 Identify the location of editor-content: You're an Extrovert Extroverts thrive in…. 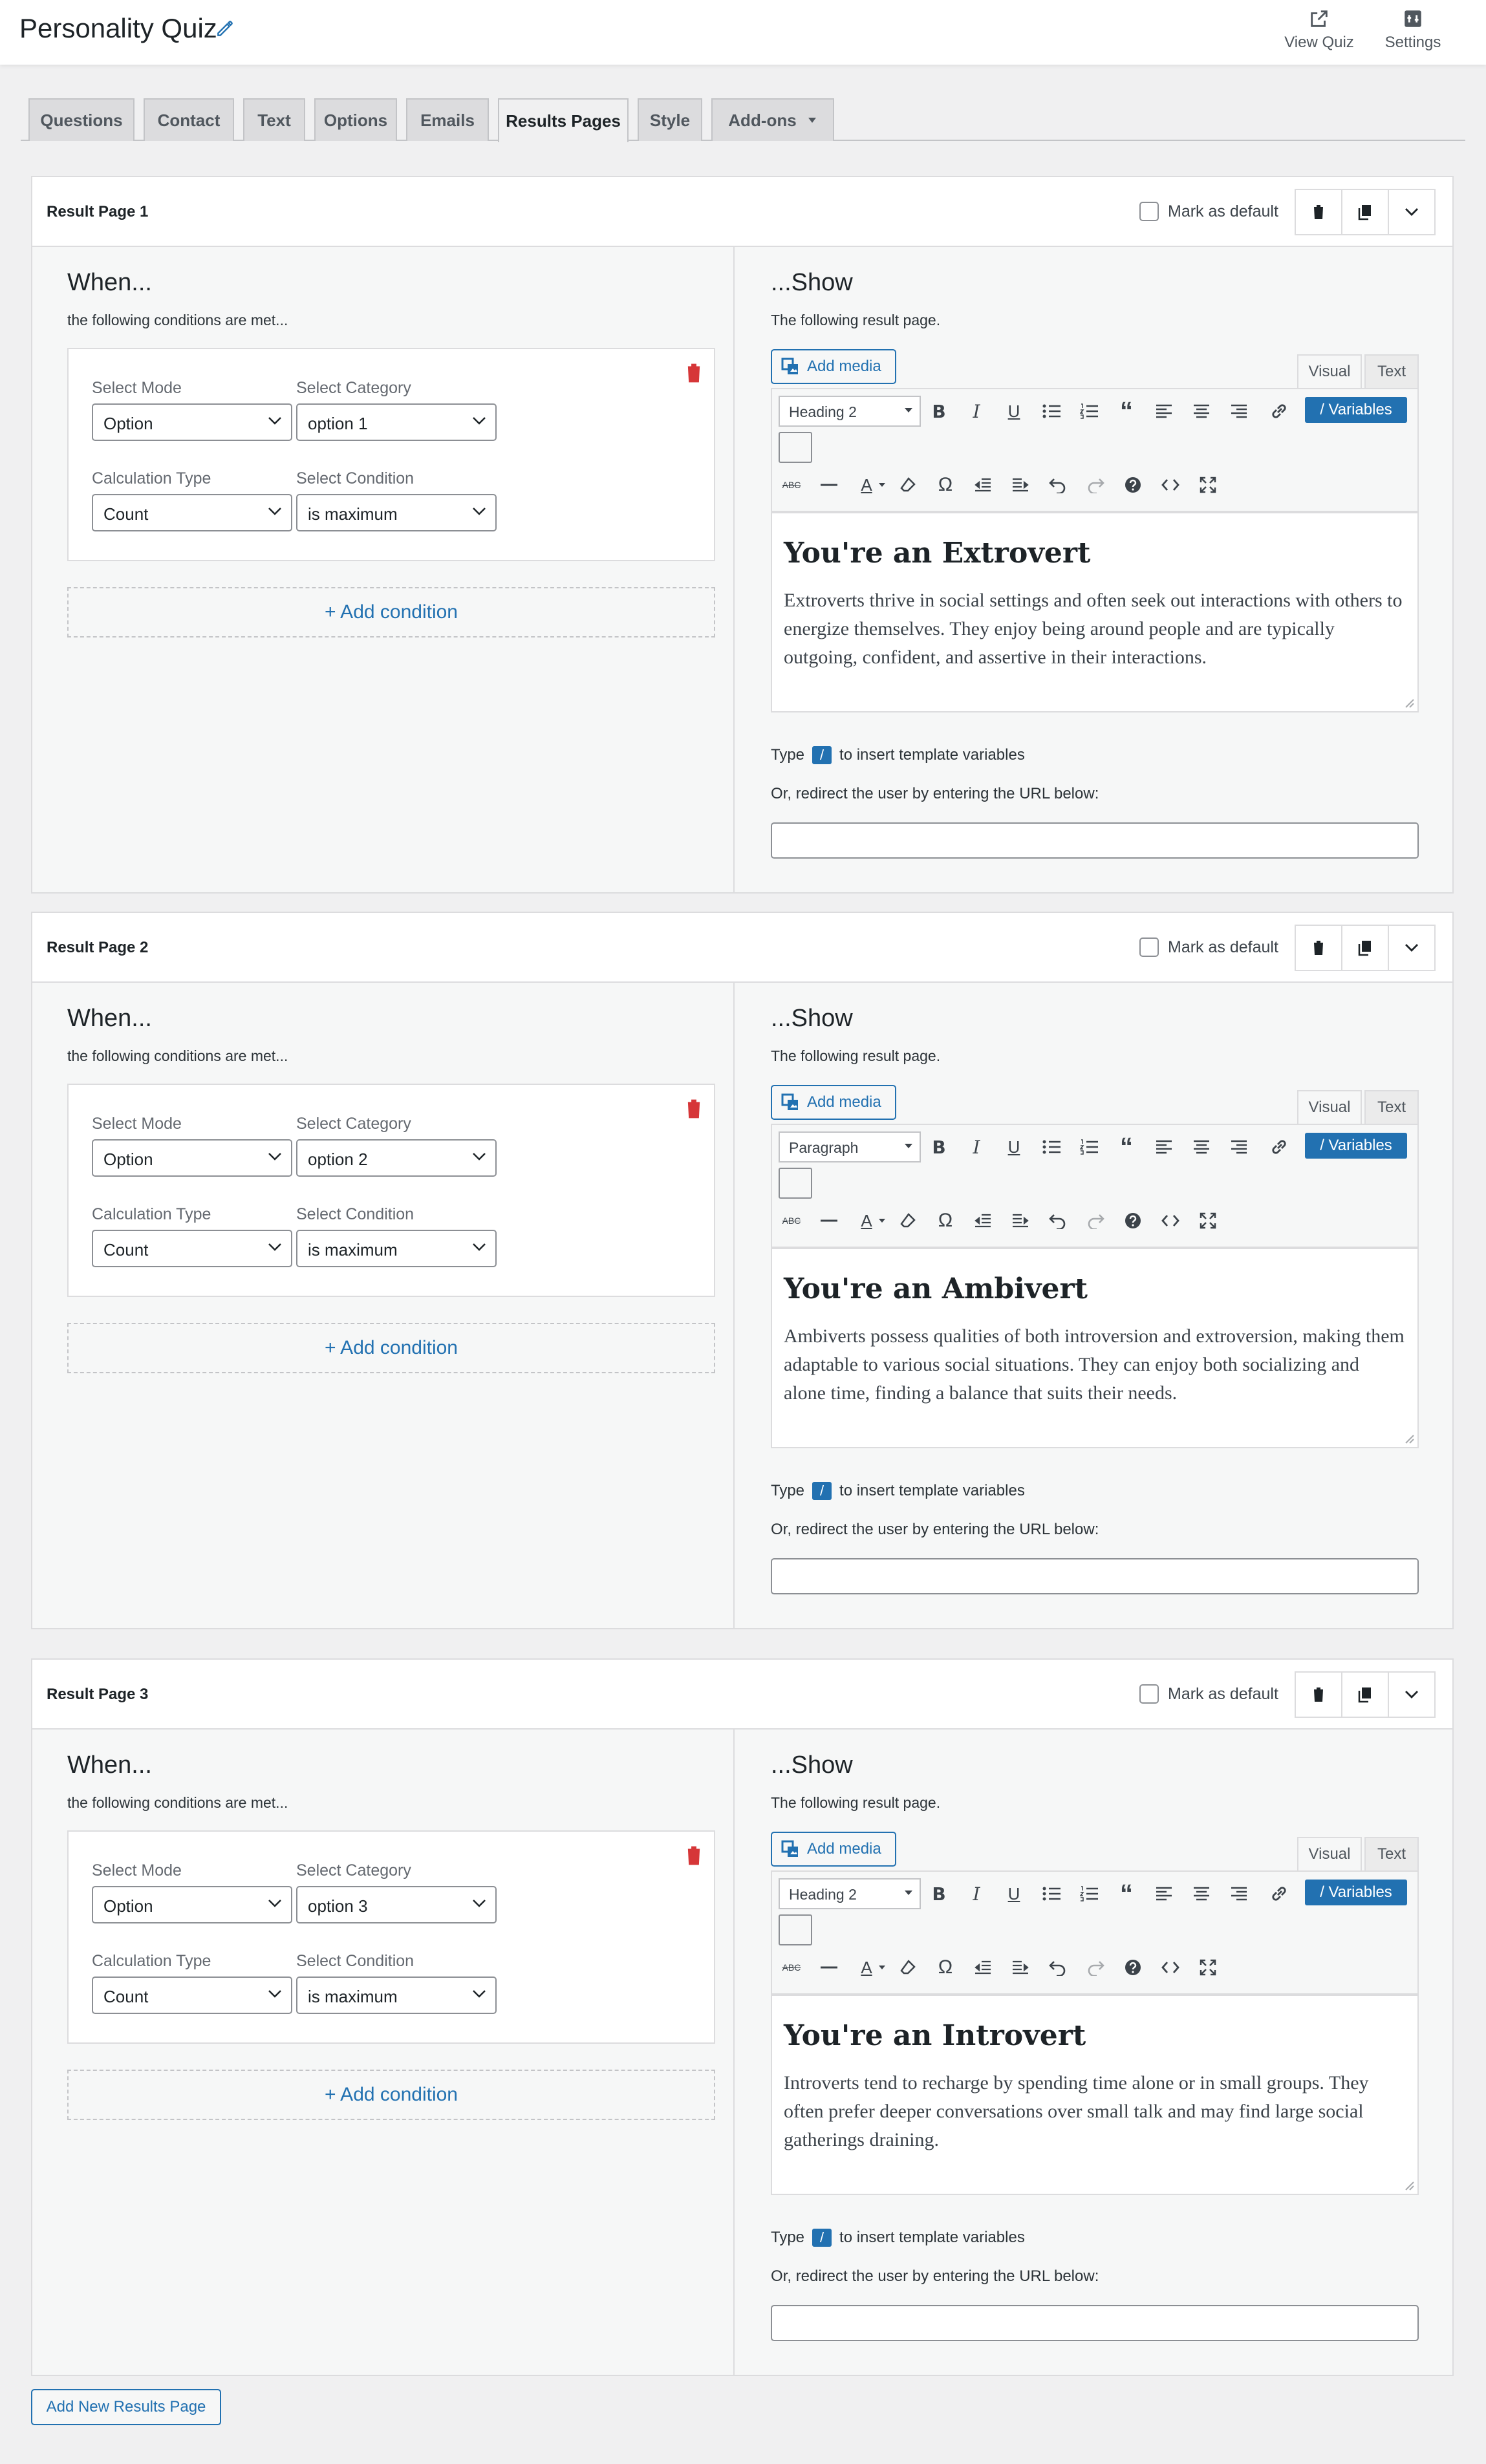
(1095, 612).